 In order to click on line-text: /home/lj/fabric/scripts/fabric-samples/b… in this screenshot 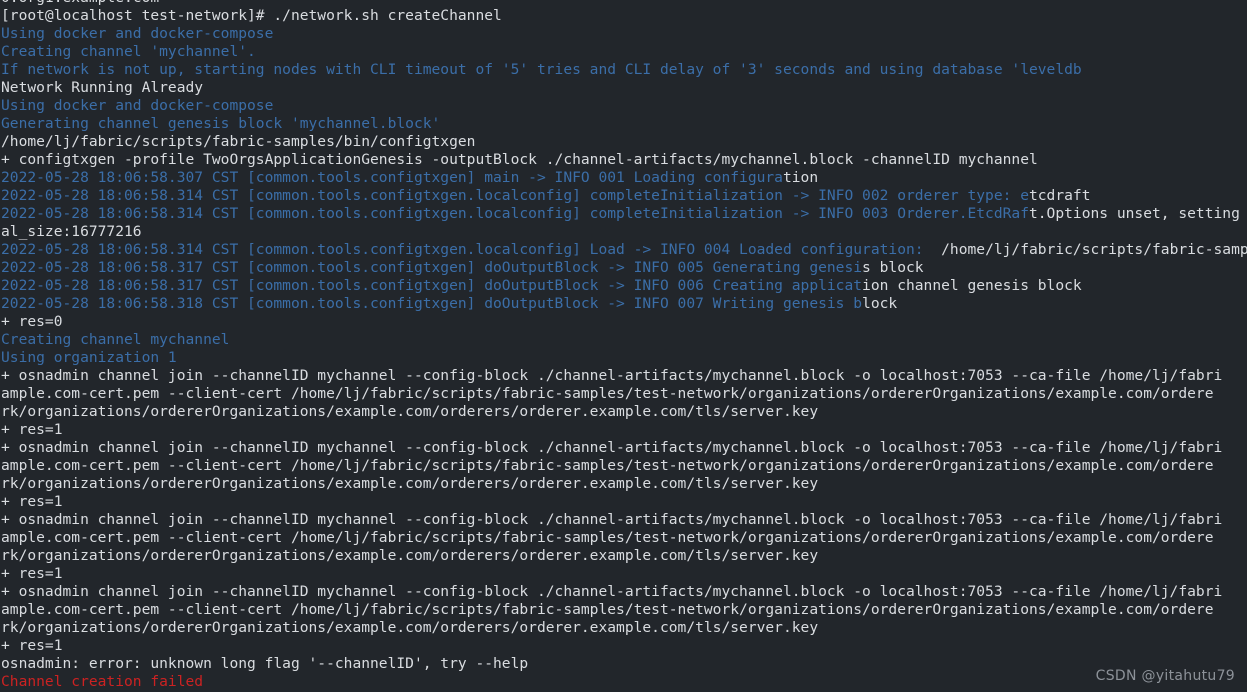, I will do `click(238, 141)`.